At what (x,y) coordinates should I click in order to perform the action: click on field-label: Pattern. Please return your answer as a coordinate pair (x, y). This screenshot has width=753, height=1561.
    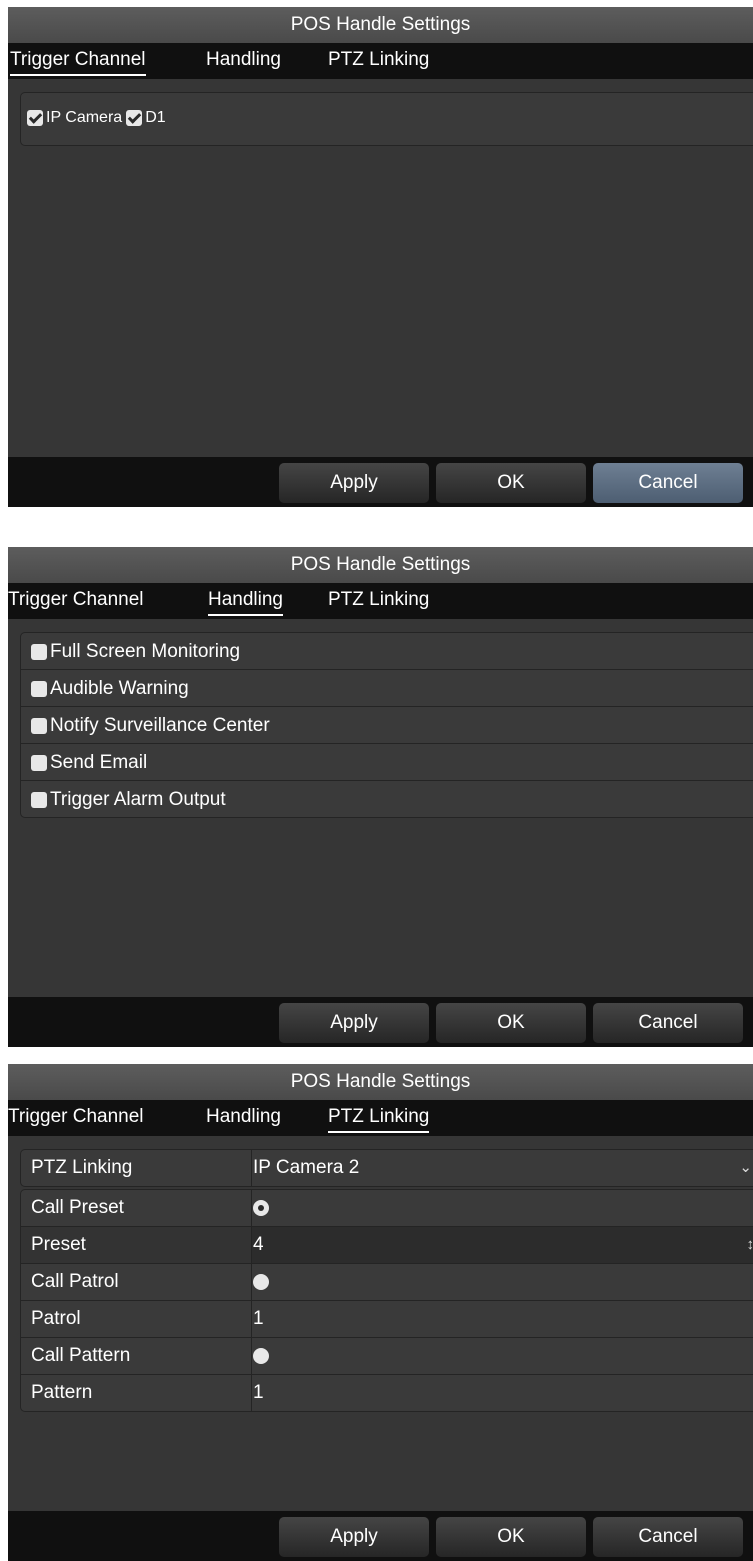
    Looking at the image, I should click on (136, 1393).